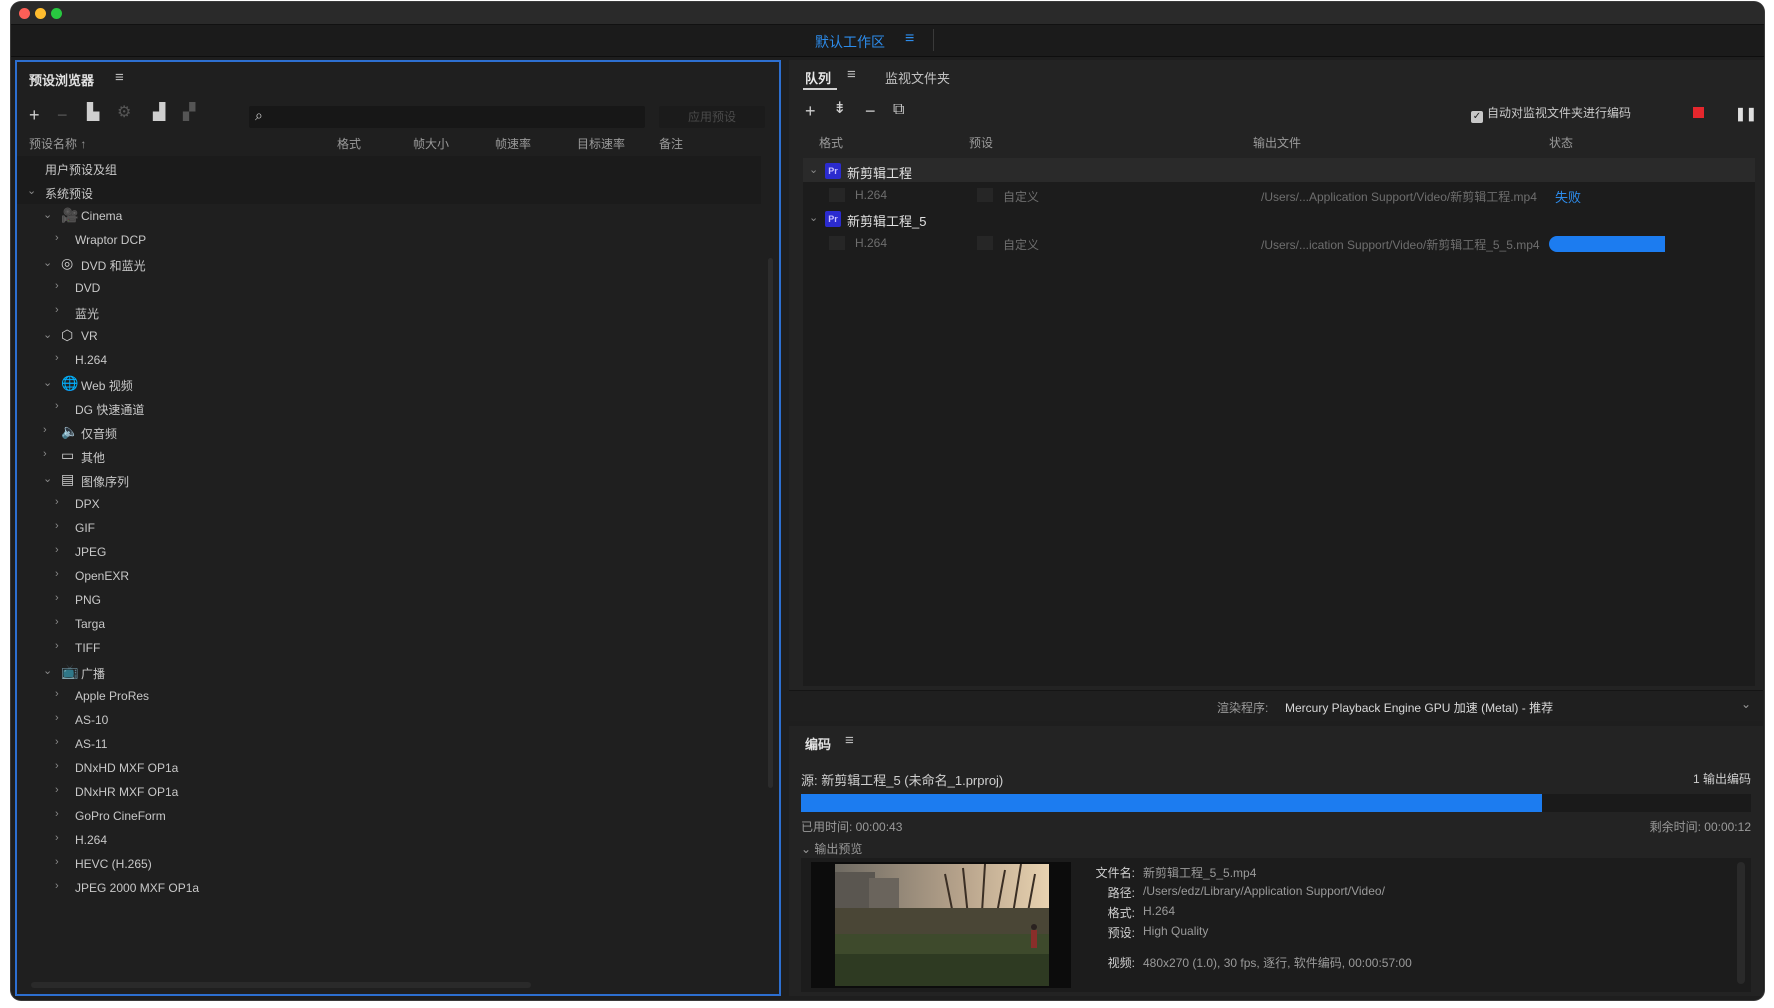 Image resolution: width=1774 pixels, height=1008 pixels. I want to click on encoding-menu-icon: ≡, so click(849, 740).